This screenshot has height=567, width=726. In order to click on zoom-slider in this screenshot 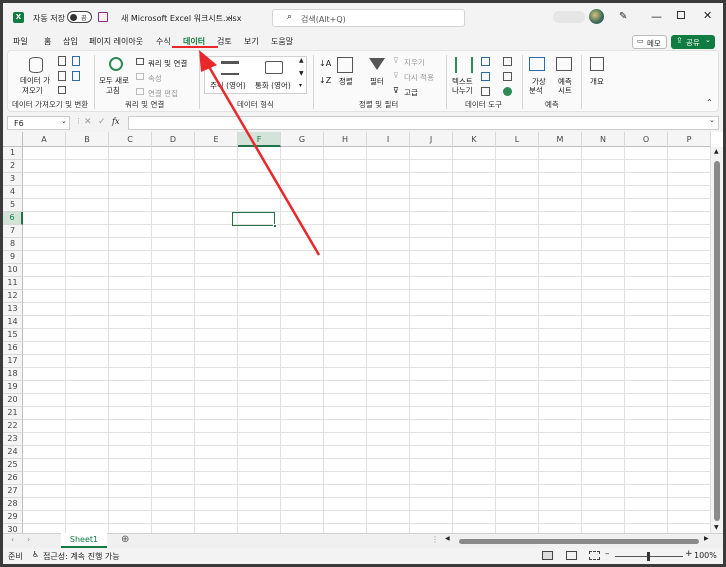, I will do `click(649, 556)`.